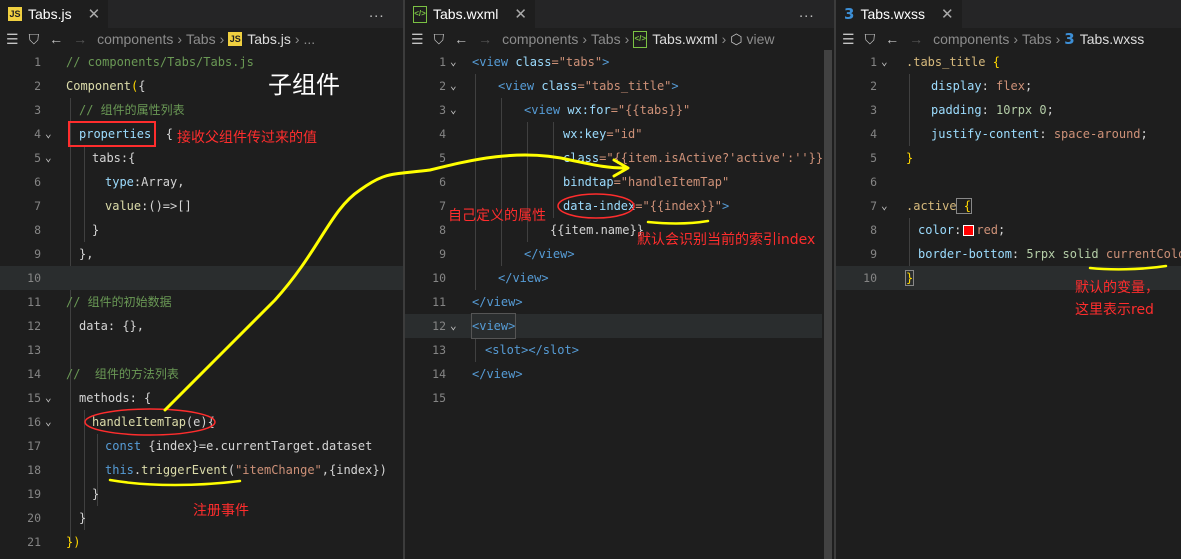 The height and width of the screenshot is (559, 1181). I want to click on code-line: 2 ⌄ <view class="tabs_title">, so click(619, 86).